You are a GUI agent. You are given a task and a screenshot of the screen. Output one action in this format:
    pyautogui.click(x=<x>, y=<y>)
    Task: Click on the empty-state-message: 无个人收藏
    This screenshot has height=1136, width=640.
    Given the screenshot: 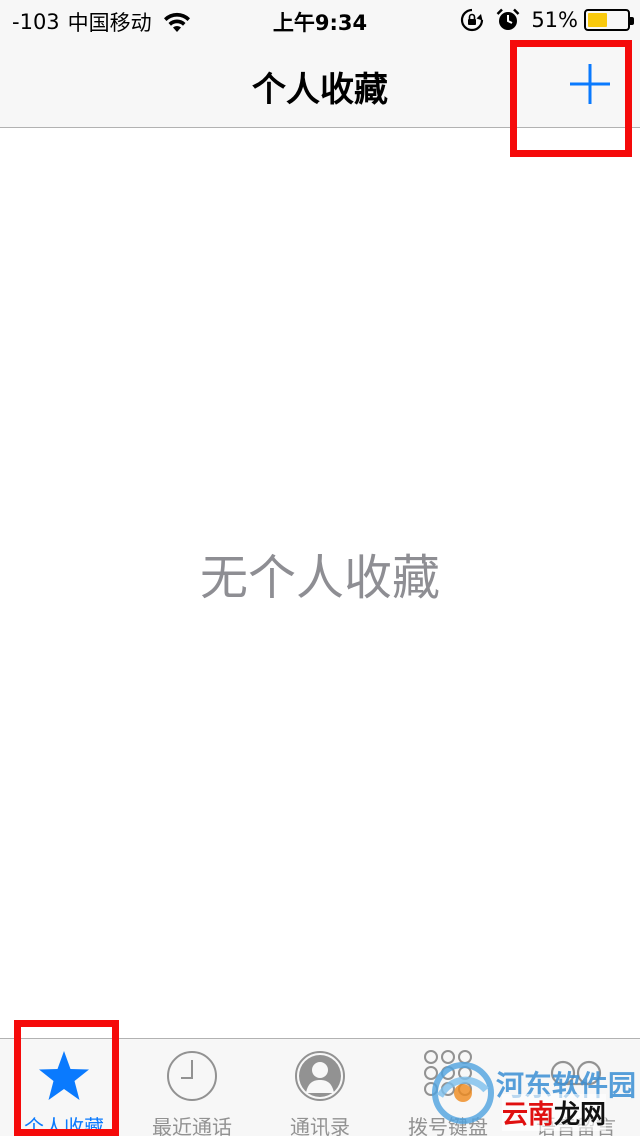 What is the action you would take?
    pyautogui.click(x=319, y=578)
    